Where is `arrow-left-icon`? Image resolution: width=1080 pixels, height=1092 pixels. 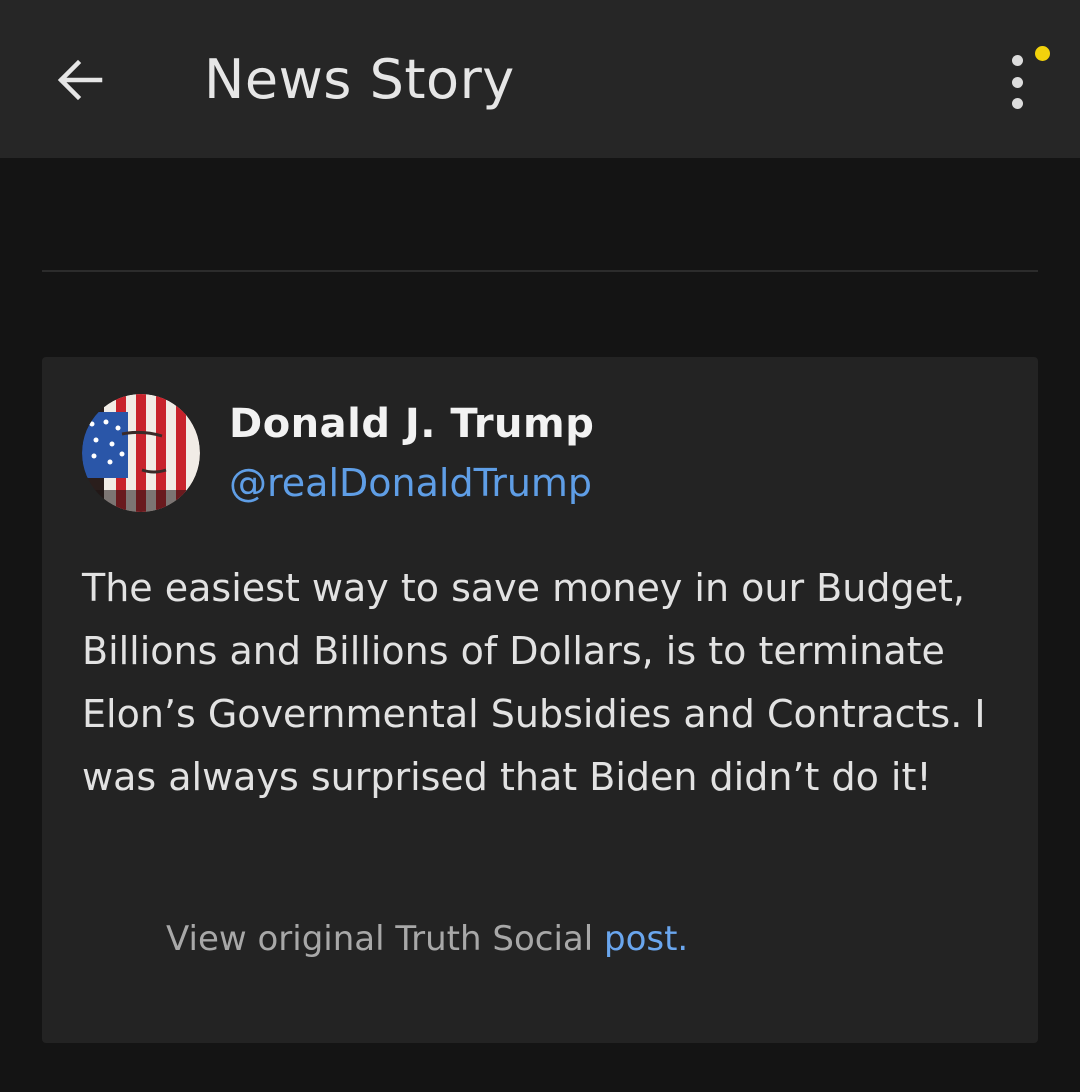
arrow-left-icon is located at coordinates (80, 80).